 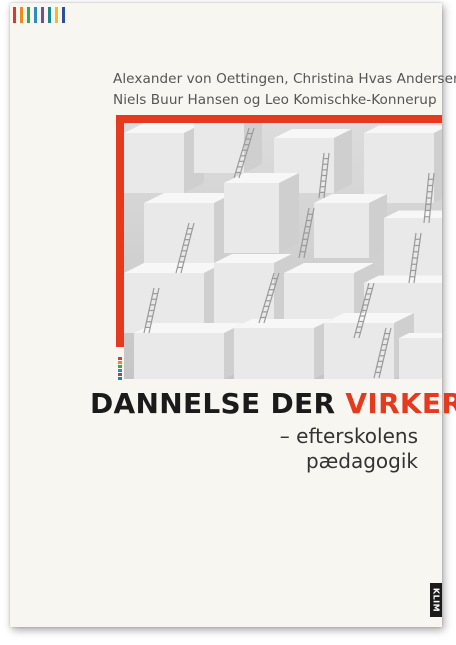 What do you see at coordinates (218, 403) in the screenshot?
I see `title-part-1: DANNELSE DER` at bounding box center [218, 403].